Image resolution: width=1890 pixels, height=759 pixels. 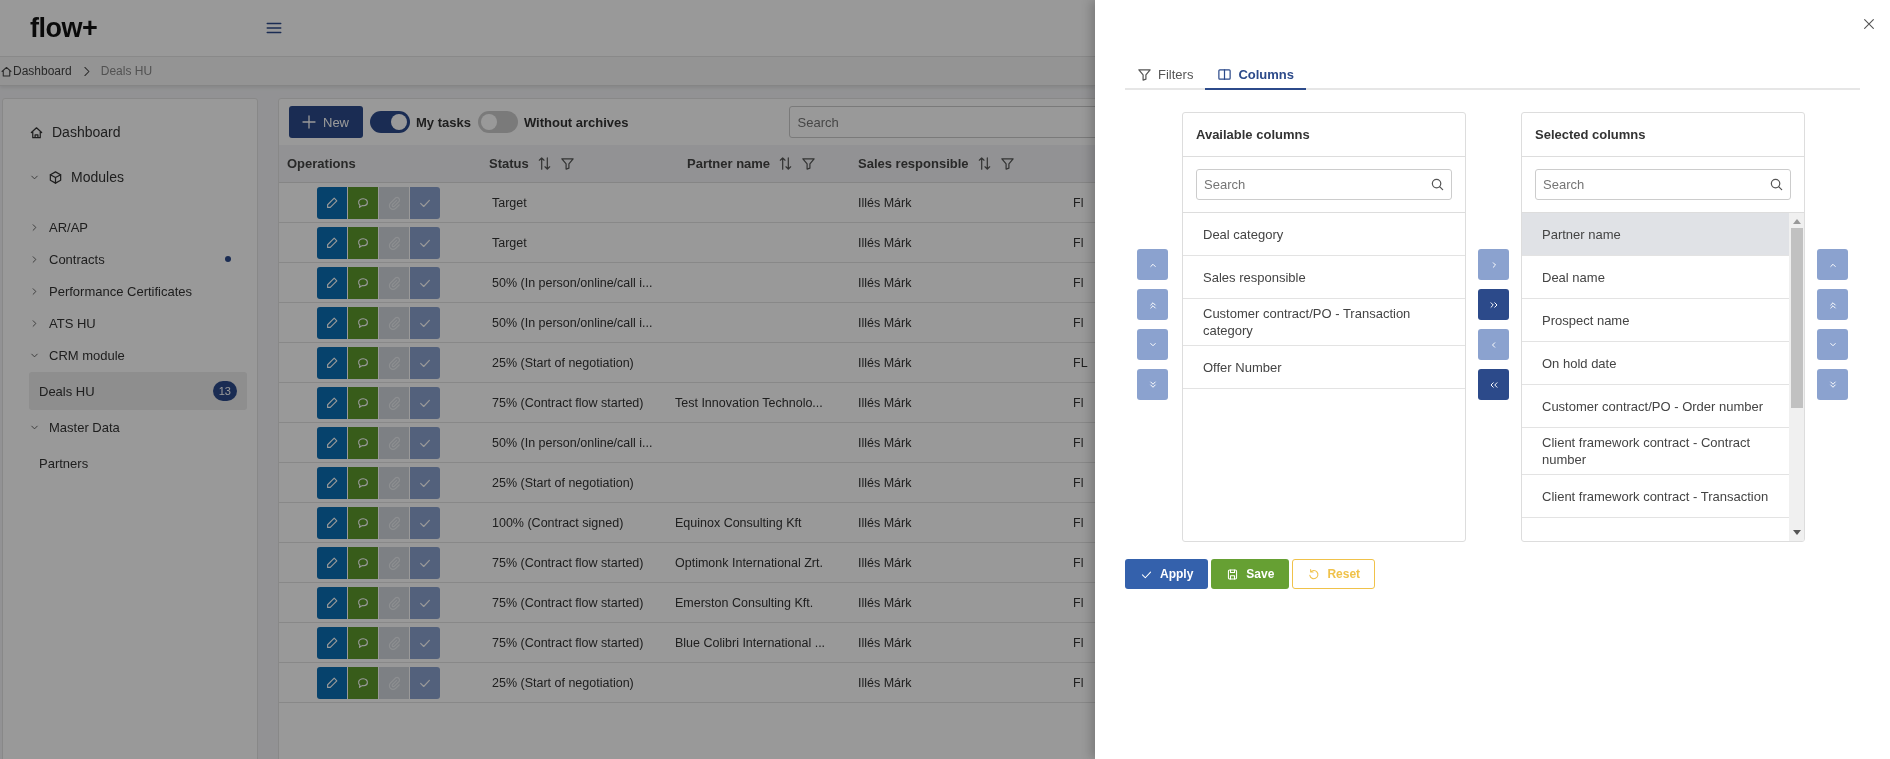 I want to click on sidebar-item: Dashboard, so click(x=86, y=132).